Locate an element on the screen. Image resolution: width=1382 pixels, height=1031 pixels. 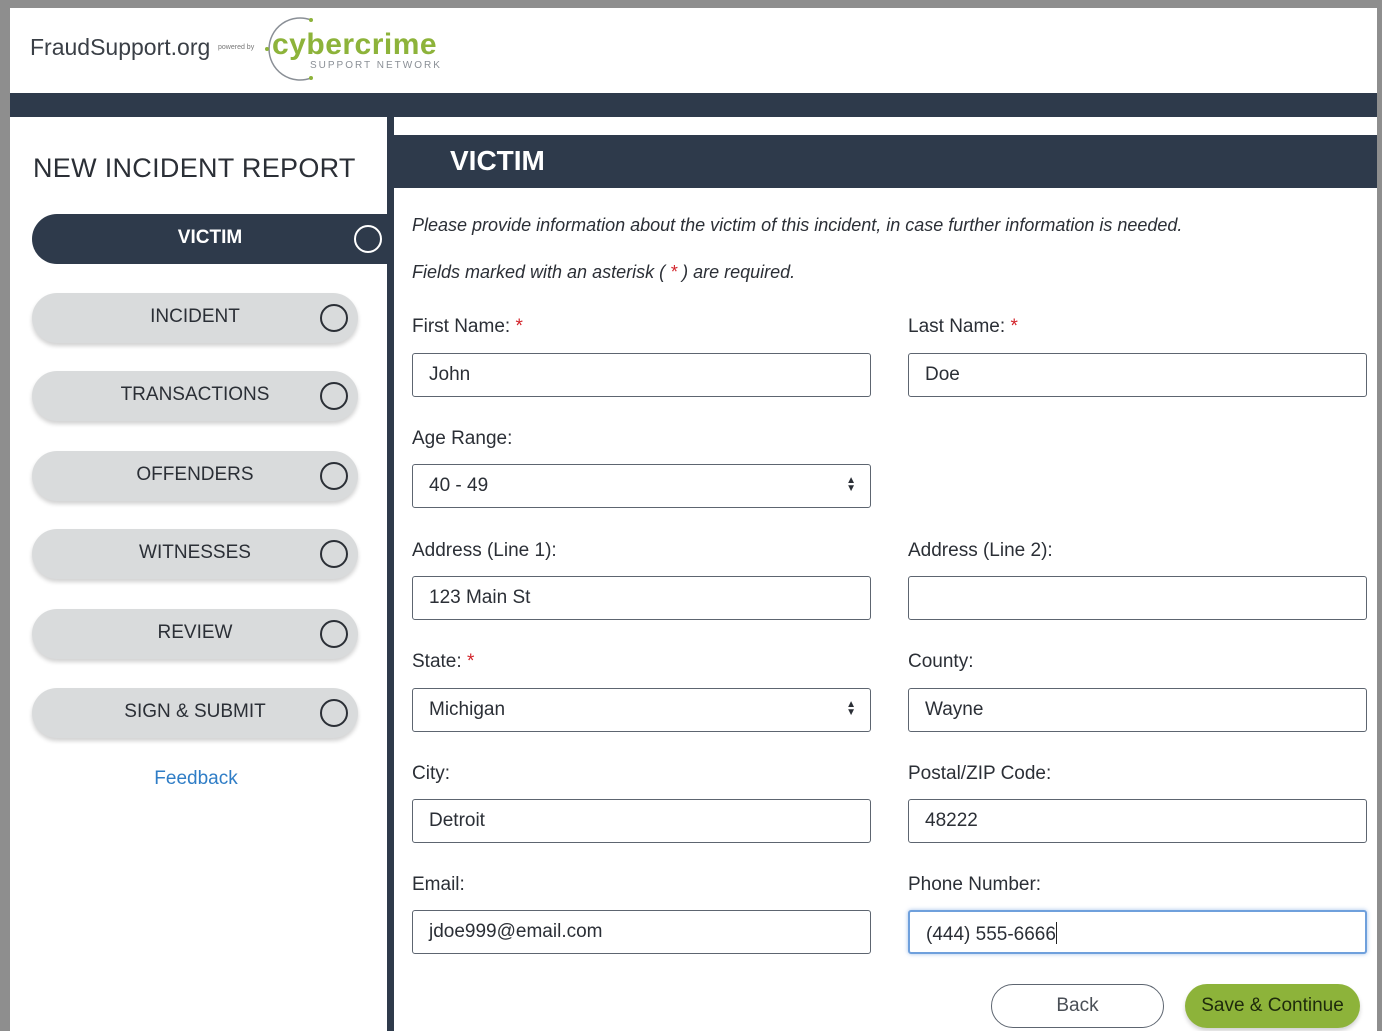
phone-label: Phone Number: is located at coordinates (975, 884).